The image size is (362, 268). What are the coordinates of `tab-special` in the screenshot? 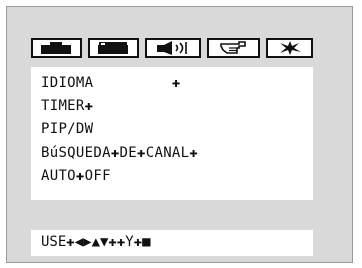 It's located at (234, 48).